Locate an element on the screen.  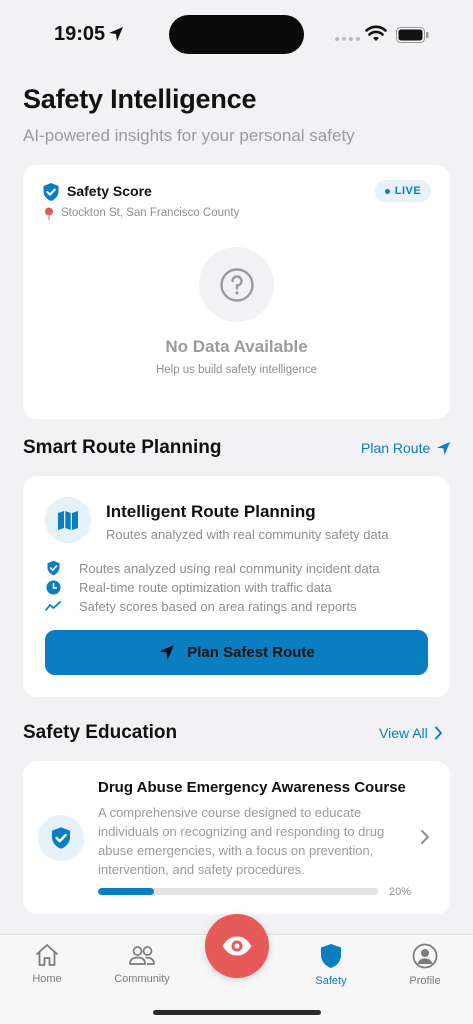
tab-safety-label: Safety is located at coordinates (331, 981).